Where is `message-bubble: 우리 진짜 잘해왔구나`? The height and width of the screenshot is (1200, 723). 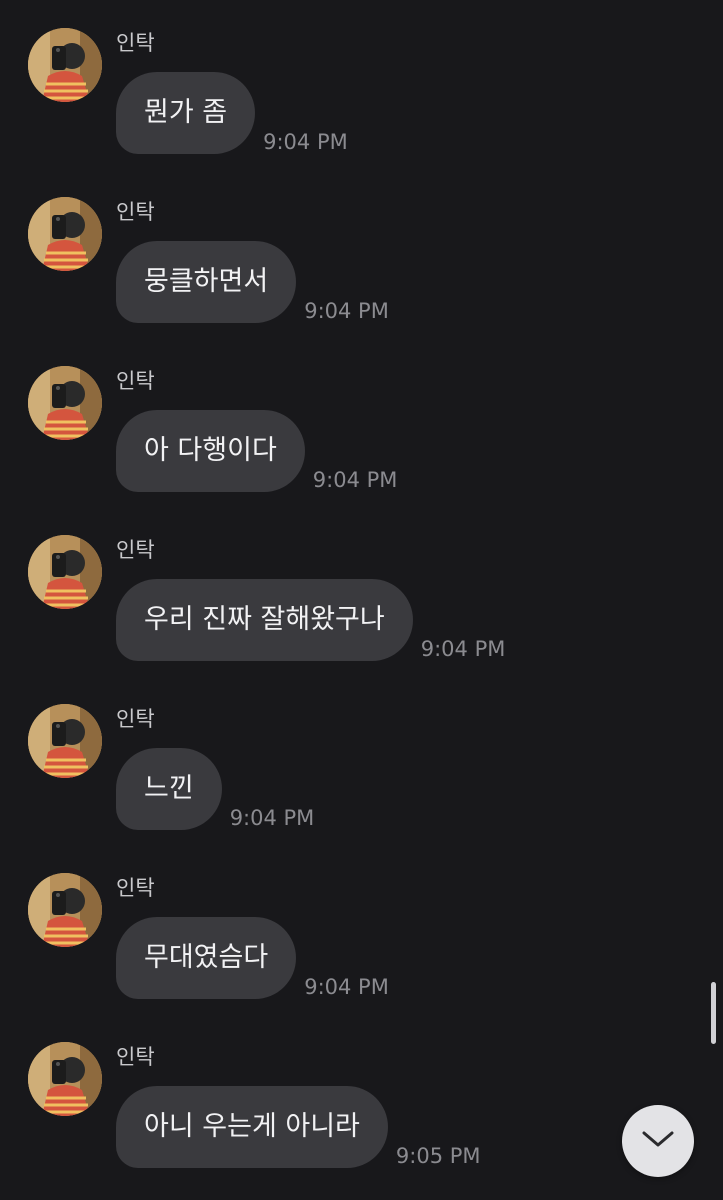
message-bubble: 우리 진짜 잘해왔구나 is located at coordinates (264, 620).